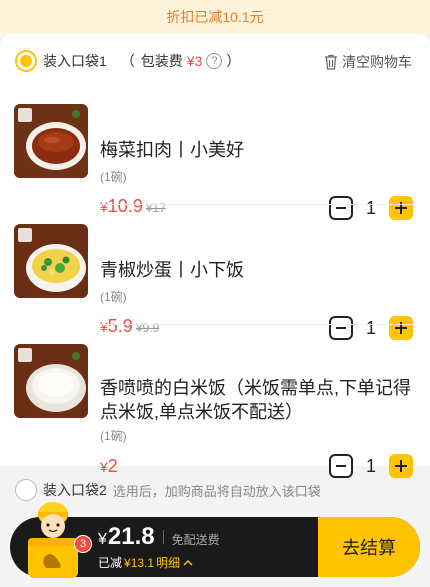  I want to click on food-image-braised-pork, so click(51, 141).